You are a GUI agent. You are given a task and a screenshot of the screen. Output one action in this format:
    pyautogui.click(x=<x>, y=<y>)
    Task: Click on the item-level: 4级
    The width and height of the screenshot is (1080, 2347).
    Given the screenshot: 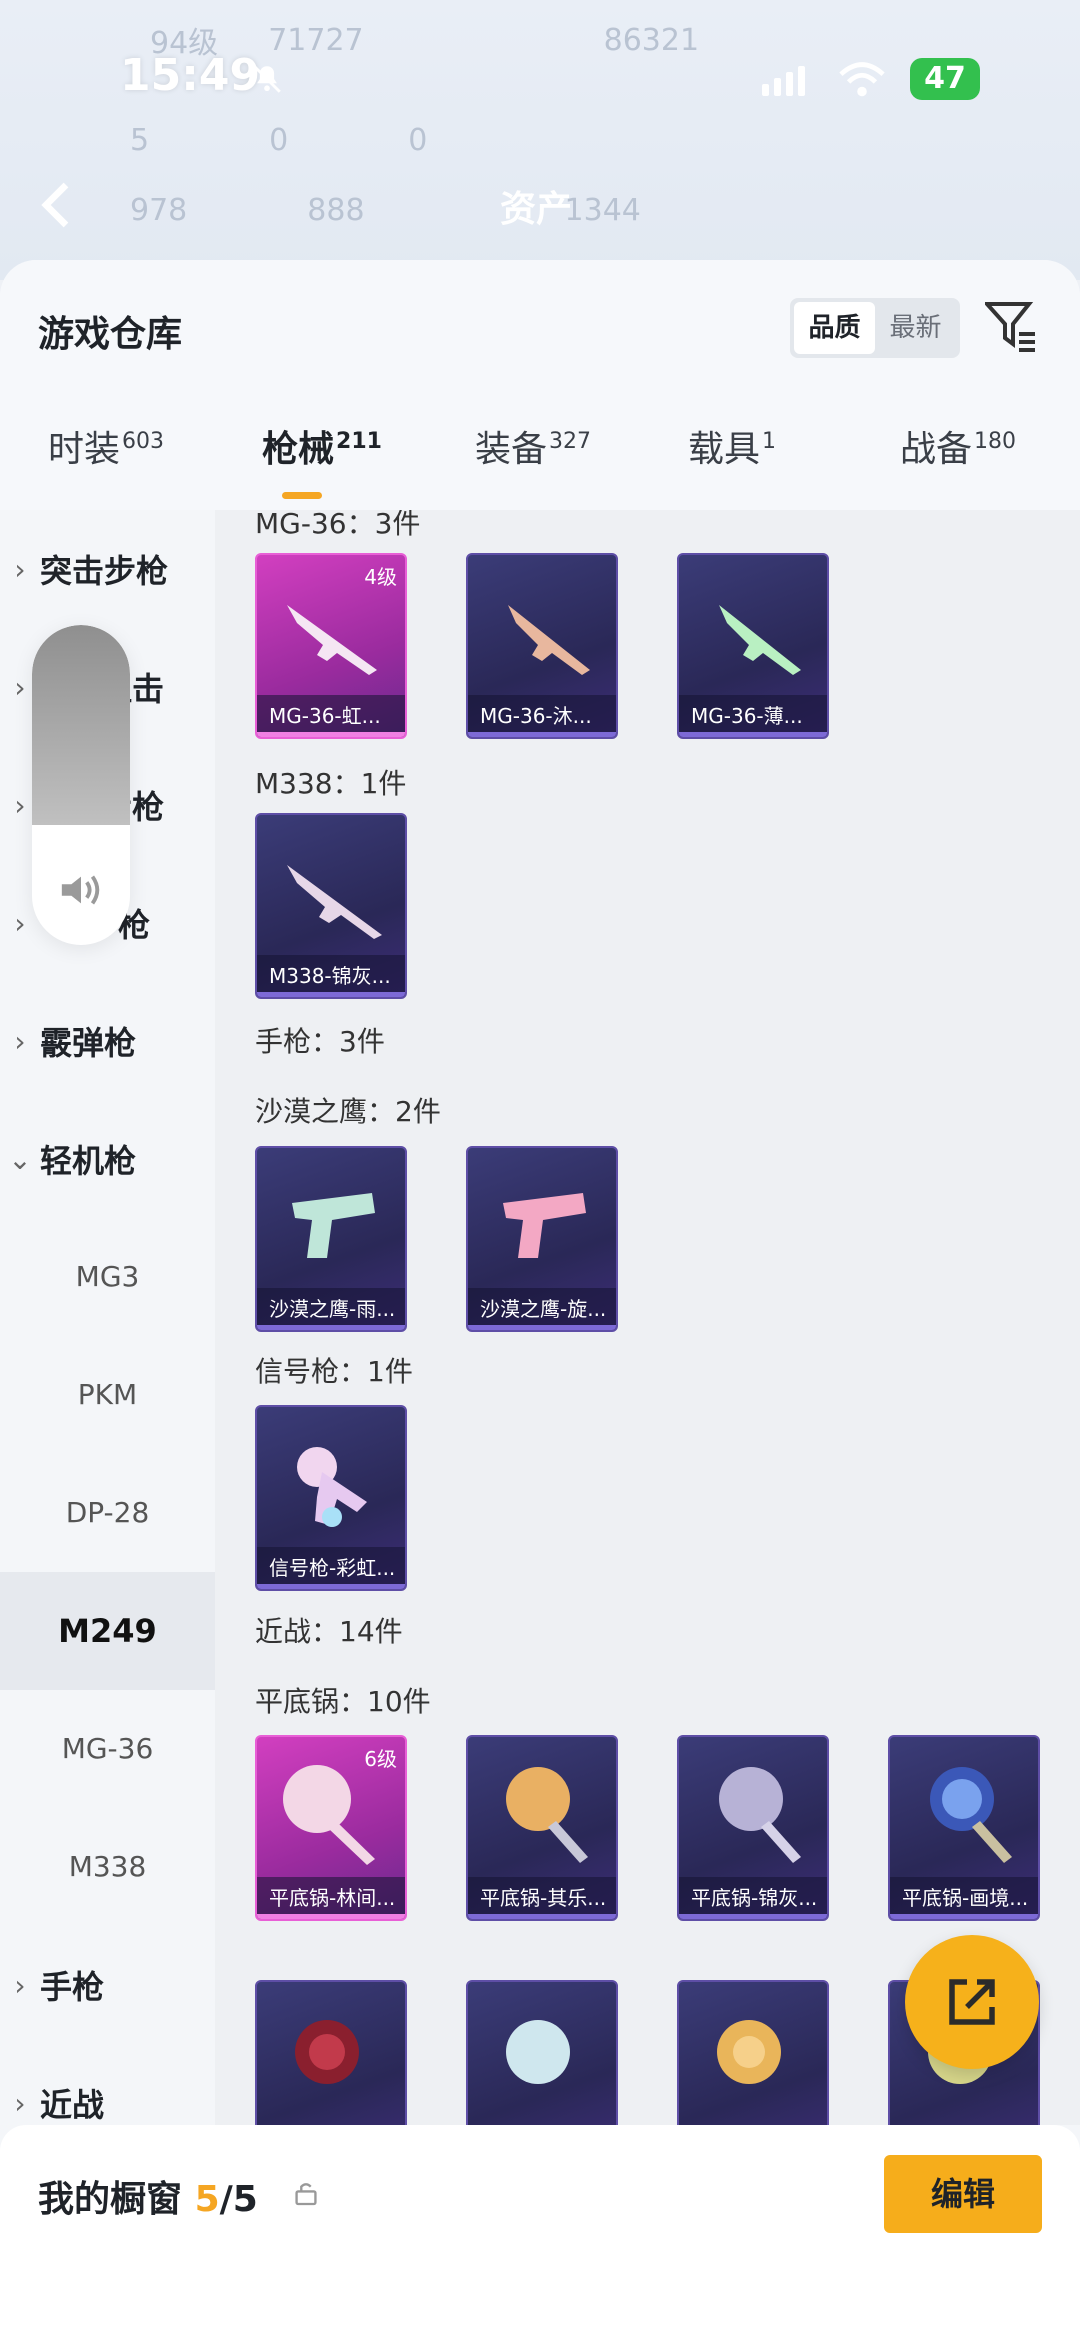 What is the action you would take?
    pyautogui.click(x=380, y=577)
    